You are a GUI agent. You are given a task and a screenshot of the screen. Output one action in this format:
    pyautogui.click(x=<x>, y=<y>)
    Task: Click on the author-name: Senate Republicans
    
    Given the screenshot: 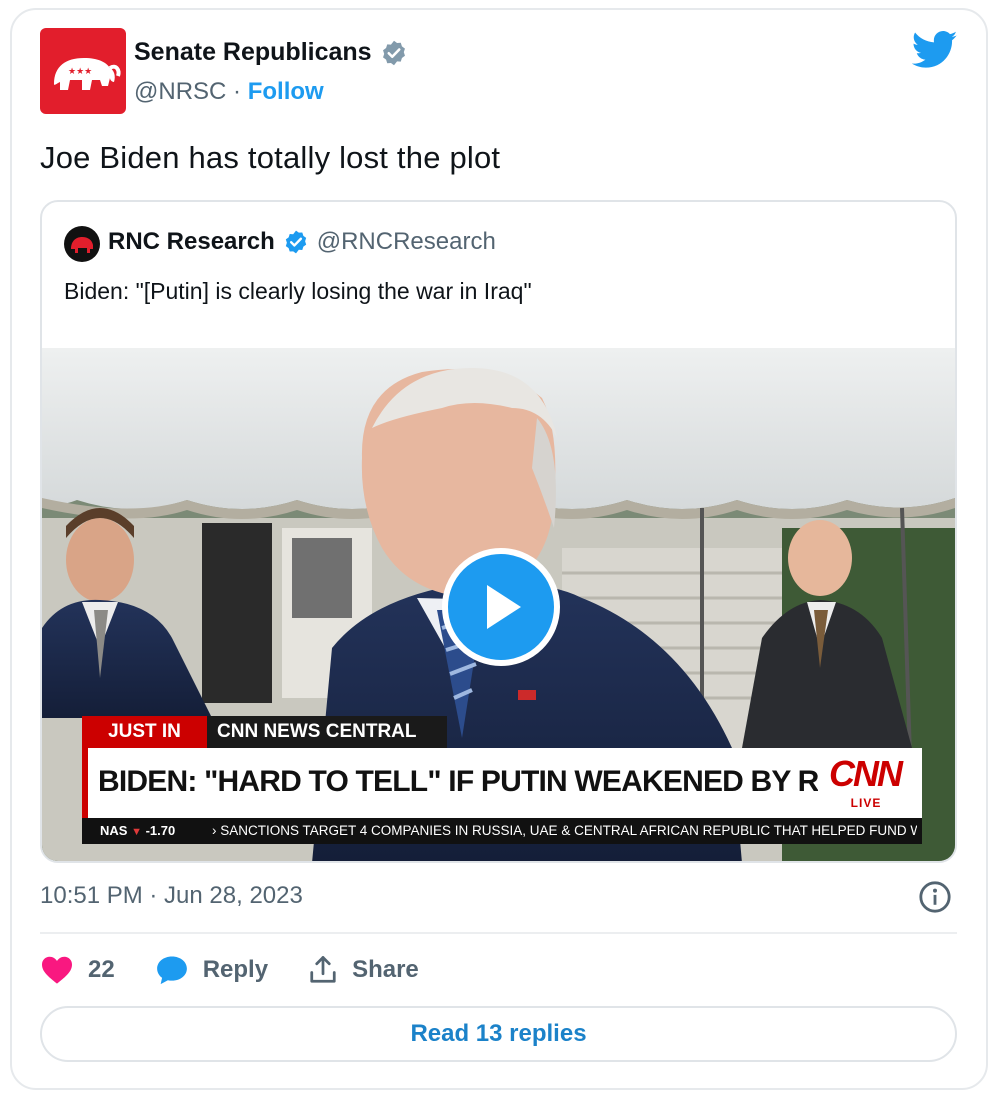 What is the action you would take?
    pyautogui.click(x=271, y=52)
    